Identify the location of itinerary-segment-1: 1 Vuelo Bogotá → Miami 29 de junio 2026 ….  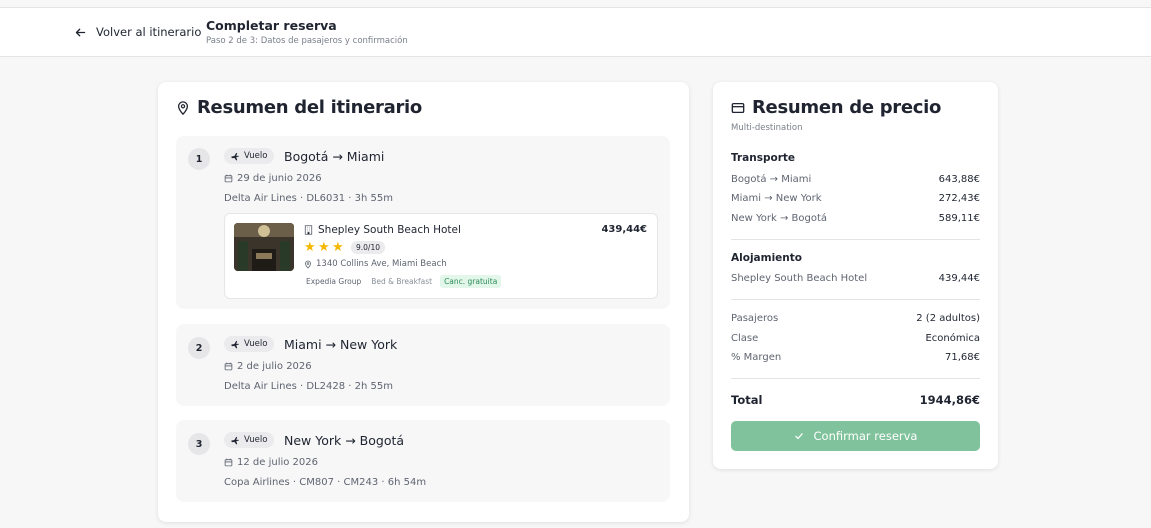
(423, 222).